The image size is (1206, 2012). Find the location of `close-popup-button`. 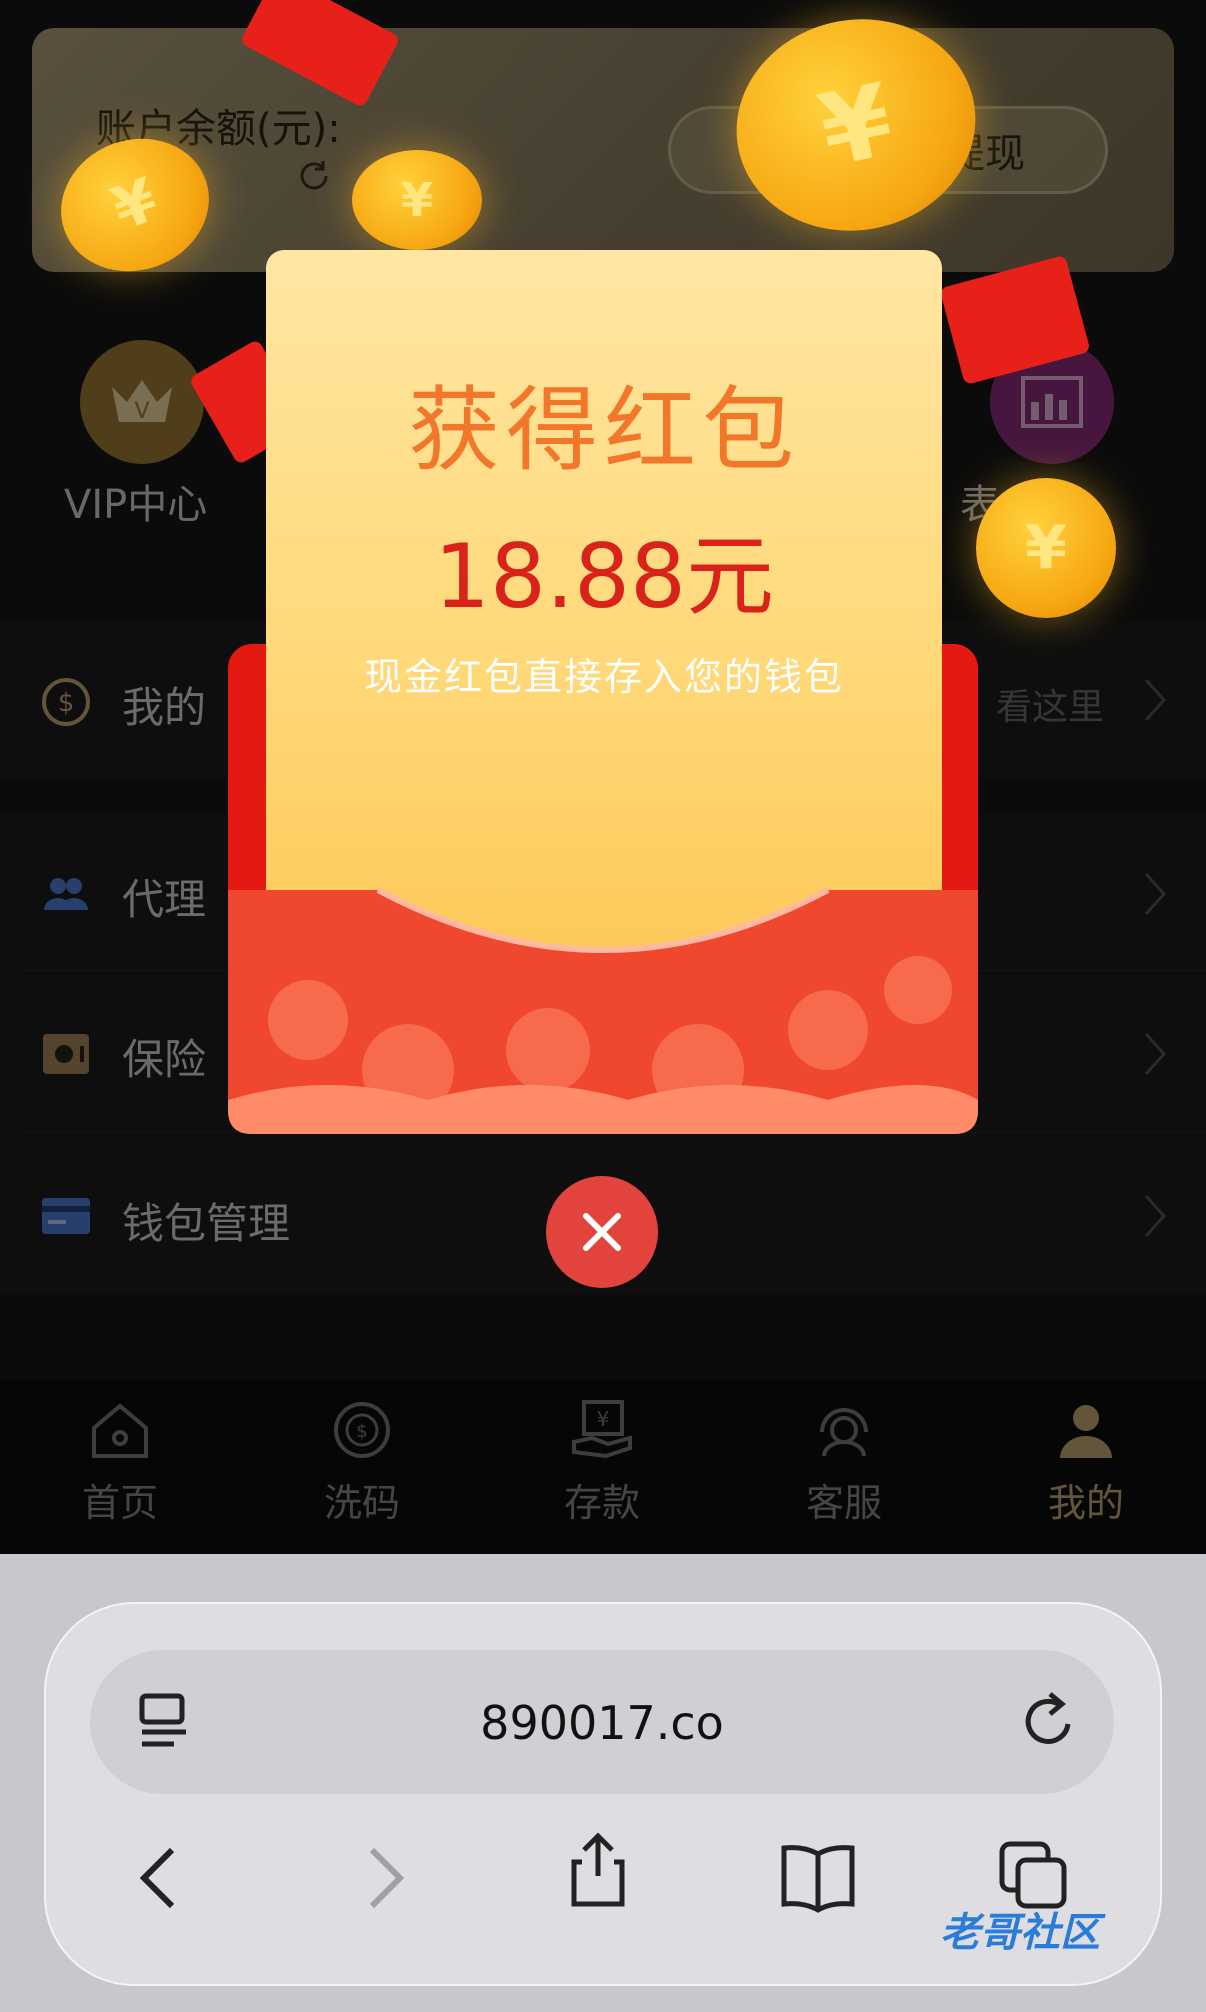

close-popup-button is located at coordinates (602, 1232).